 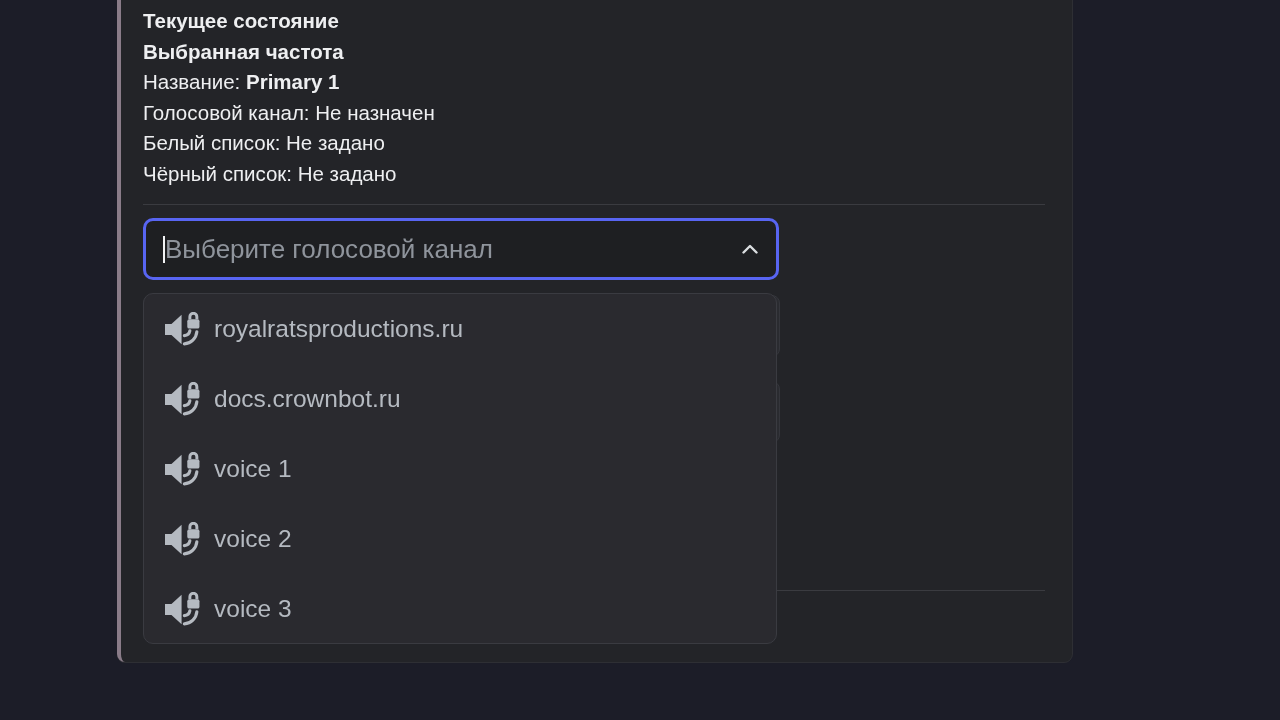 I want to click on channel-search-field: Выберите голосовой канал, so click(x=447, y=249).